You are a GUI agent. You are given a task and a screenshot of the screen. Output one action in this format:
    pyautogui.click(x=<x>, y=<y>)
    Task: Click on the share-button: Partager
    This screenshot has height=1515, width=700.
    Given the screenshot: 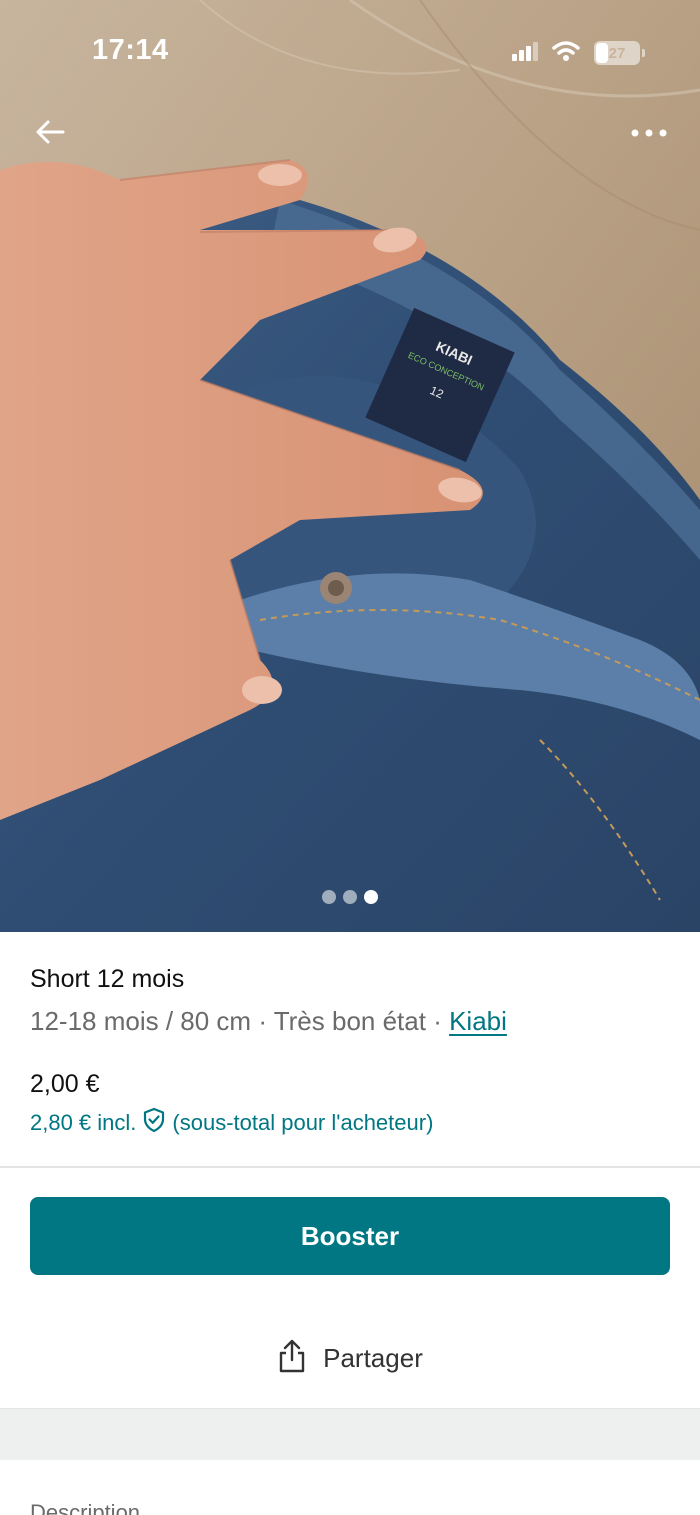 What is the action you would take?
    pyautogui.click(x=350, y=1358)
    